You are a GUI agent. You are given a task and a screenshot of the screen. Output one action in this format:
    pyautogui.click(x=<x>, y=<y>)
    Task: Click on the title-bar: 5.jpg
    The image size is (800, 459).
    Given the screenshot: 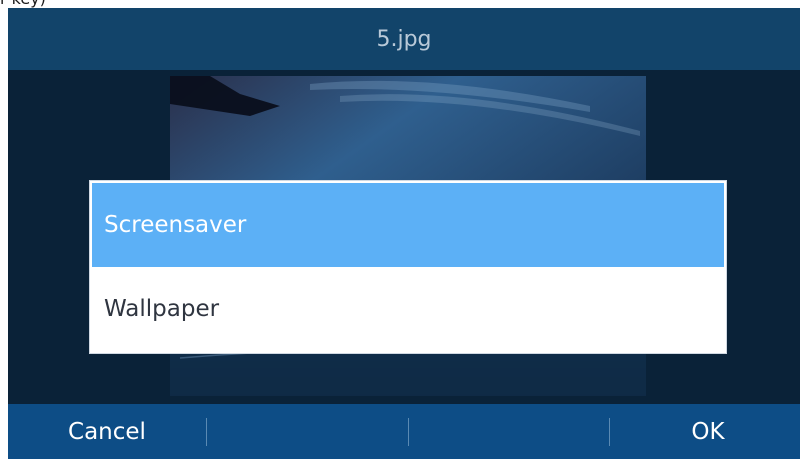 What is the action you would take?
    pyautogui.click(x=404, y=39)
    